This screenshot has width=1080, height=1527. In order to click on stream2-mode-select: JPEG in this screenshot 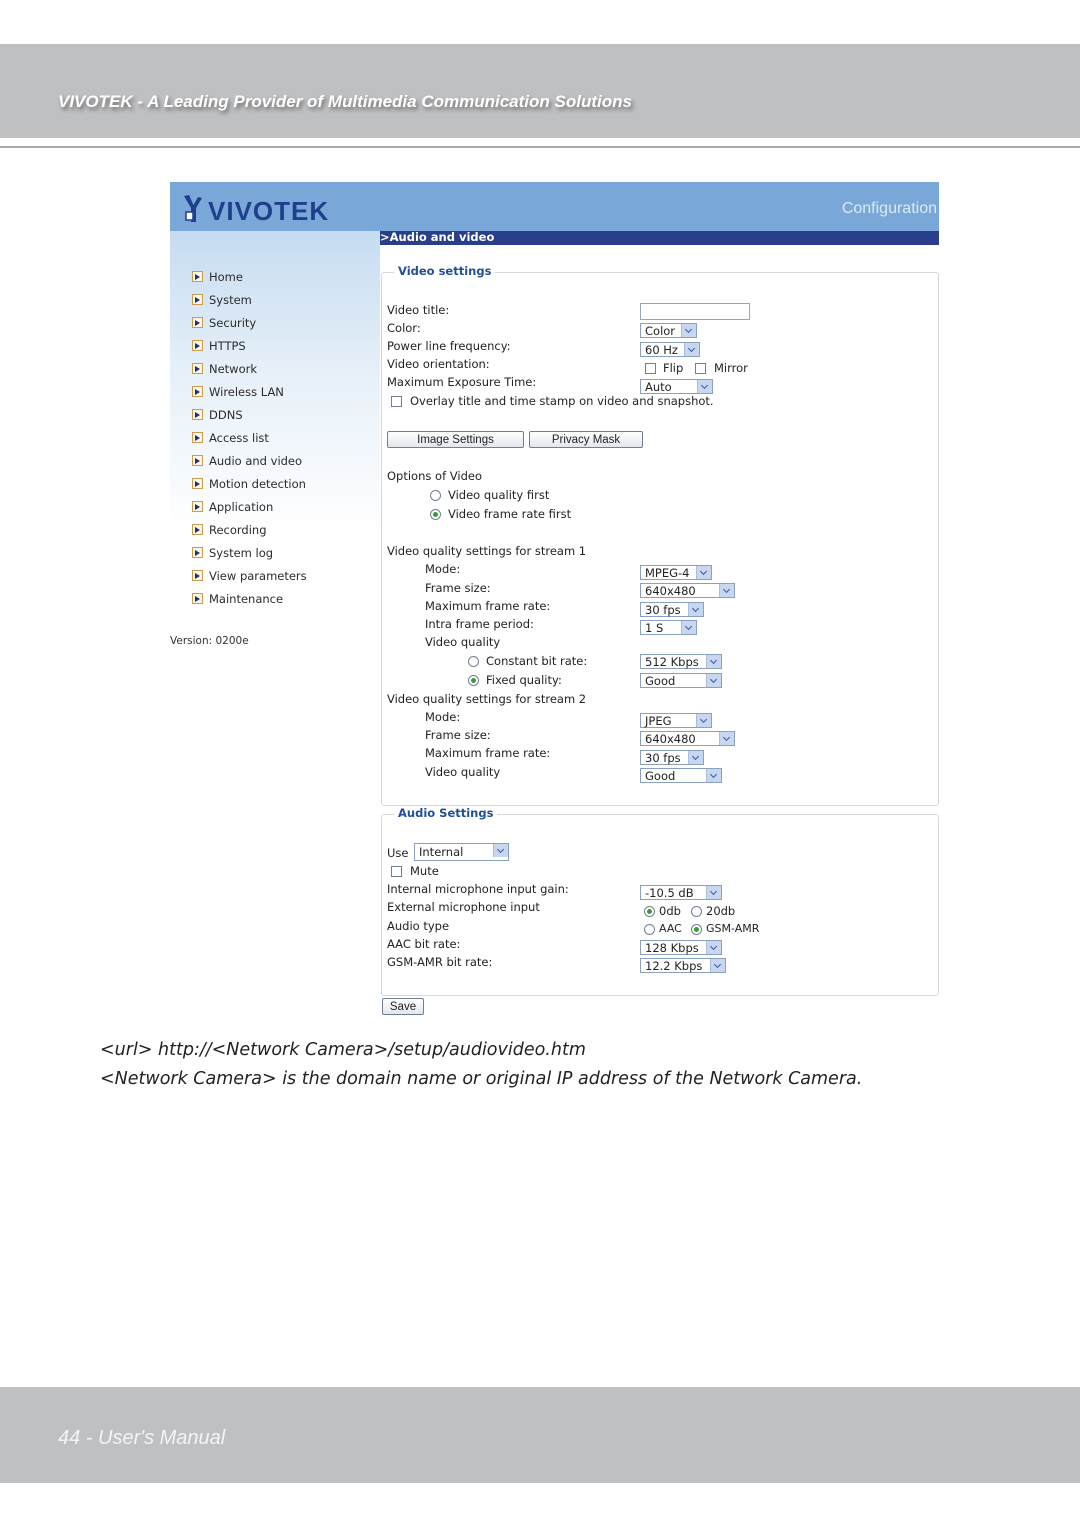, I will do `click(676, 720)`.